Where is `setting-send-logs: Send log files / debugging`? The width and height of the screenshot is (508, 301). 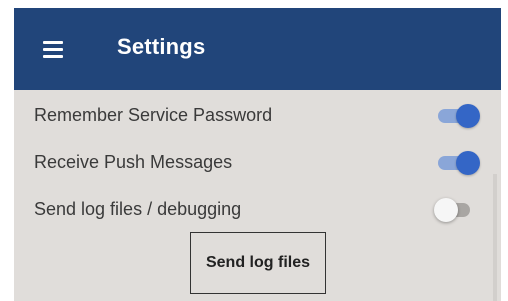 setting-send-logs: Send log files / debugging is located at coordinates (257, 210).